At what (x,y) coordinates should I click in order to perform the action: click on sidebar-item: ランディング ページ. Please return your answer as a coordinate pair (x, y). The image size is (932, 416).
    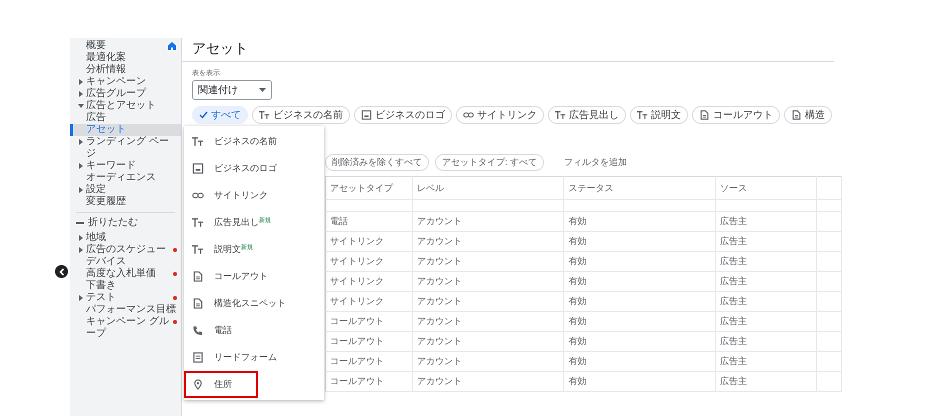
    Looking at the image, I should click on (125, 148).